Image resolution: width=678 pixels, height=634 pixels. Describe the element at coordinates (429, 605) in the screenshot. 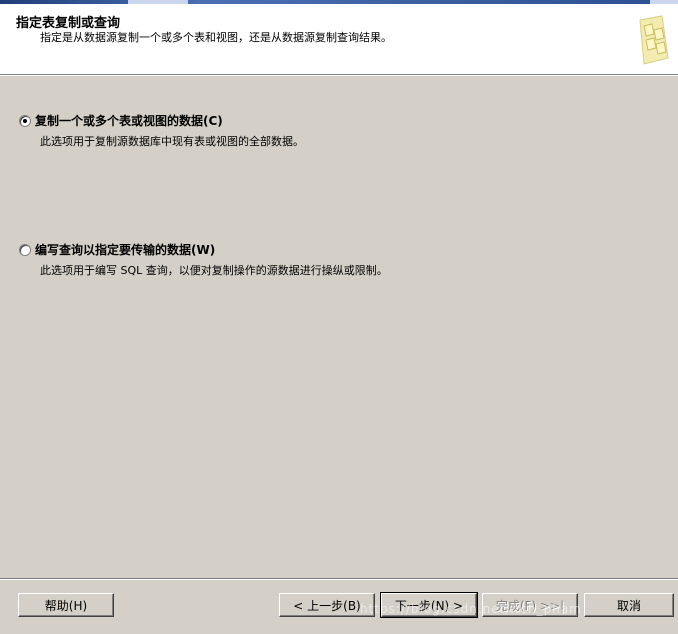

I see `next-button: 下一步(N) >` at that location.